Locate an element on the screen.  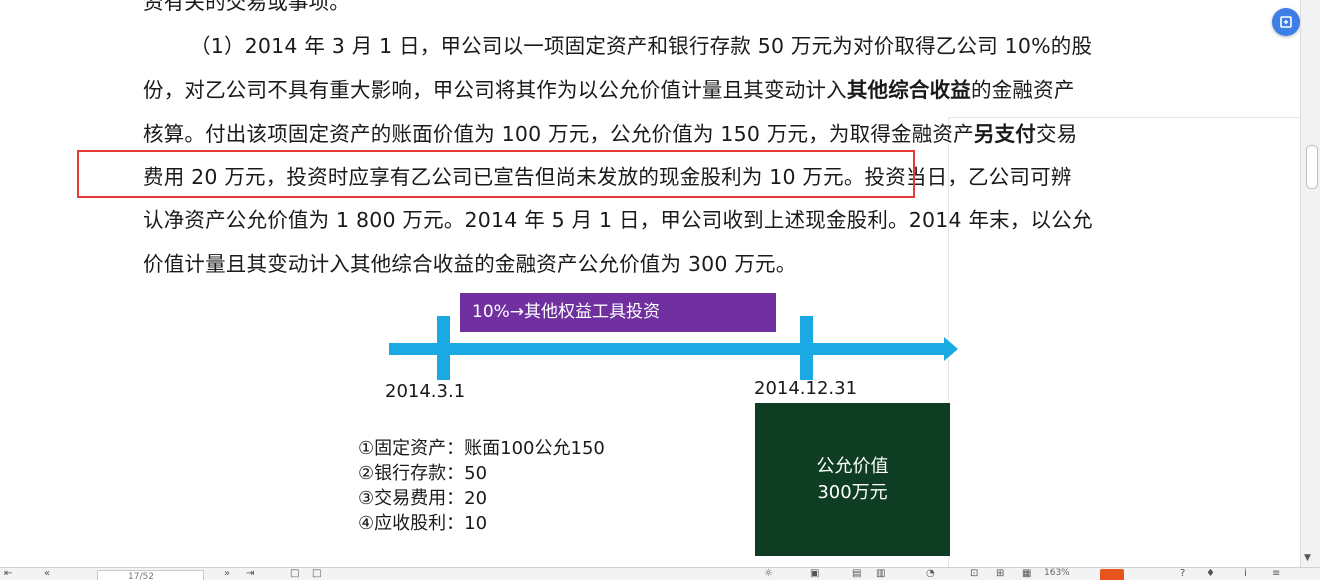
info-icon: i is located at coordinates (1245, 574).